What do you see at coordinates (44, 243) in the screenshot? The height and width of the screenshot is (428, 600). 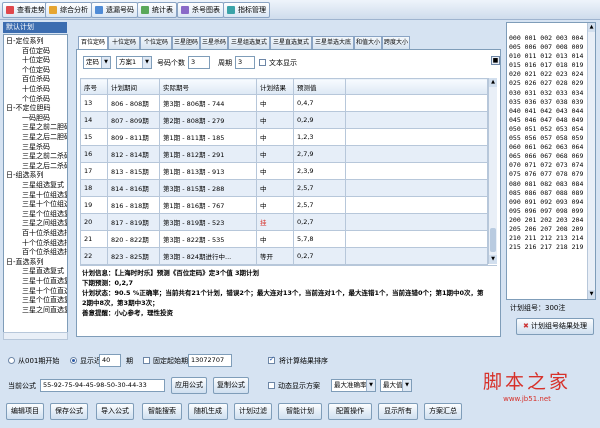 I see `tree-item: 十个位杀组选拍` at bounding box center [44, 243].